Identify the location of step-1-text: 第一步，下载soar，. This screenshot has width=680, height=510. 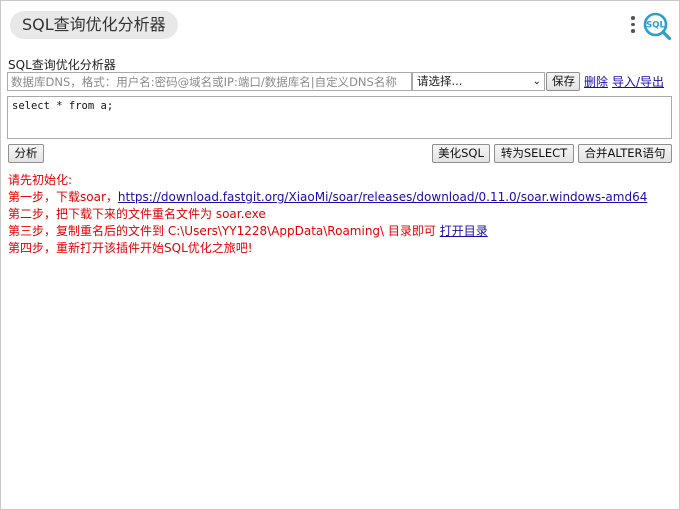
(63, 197).